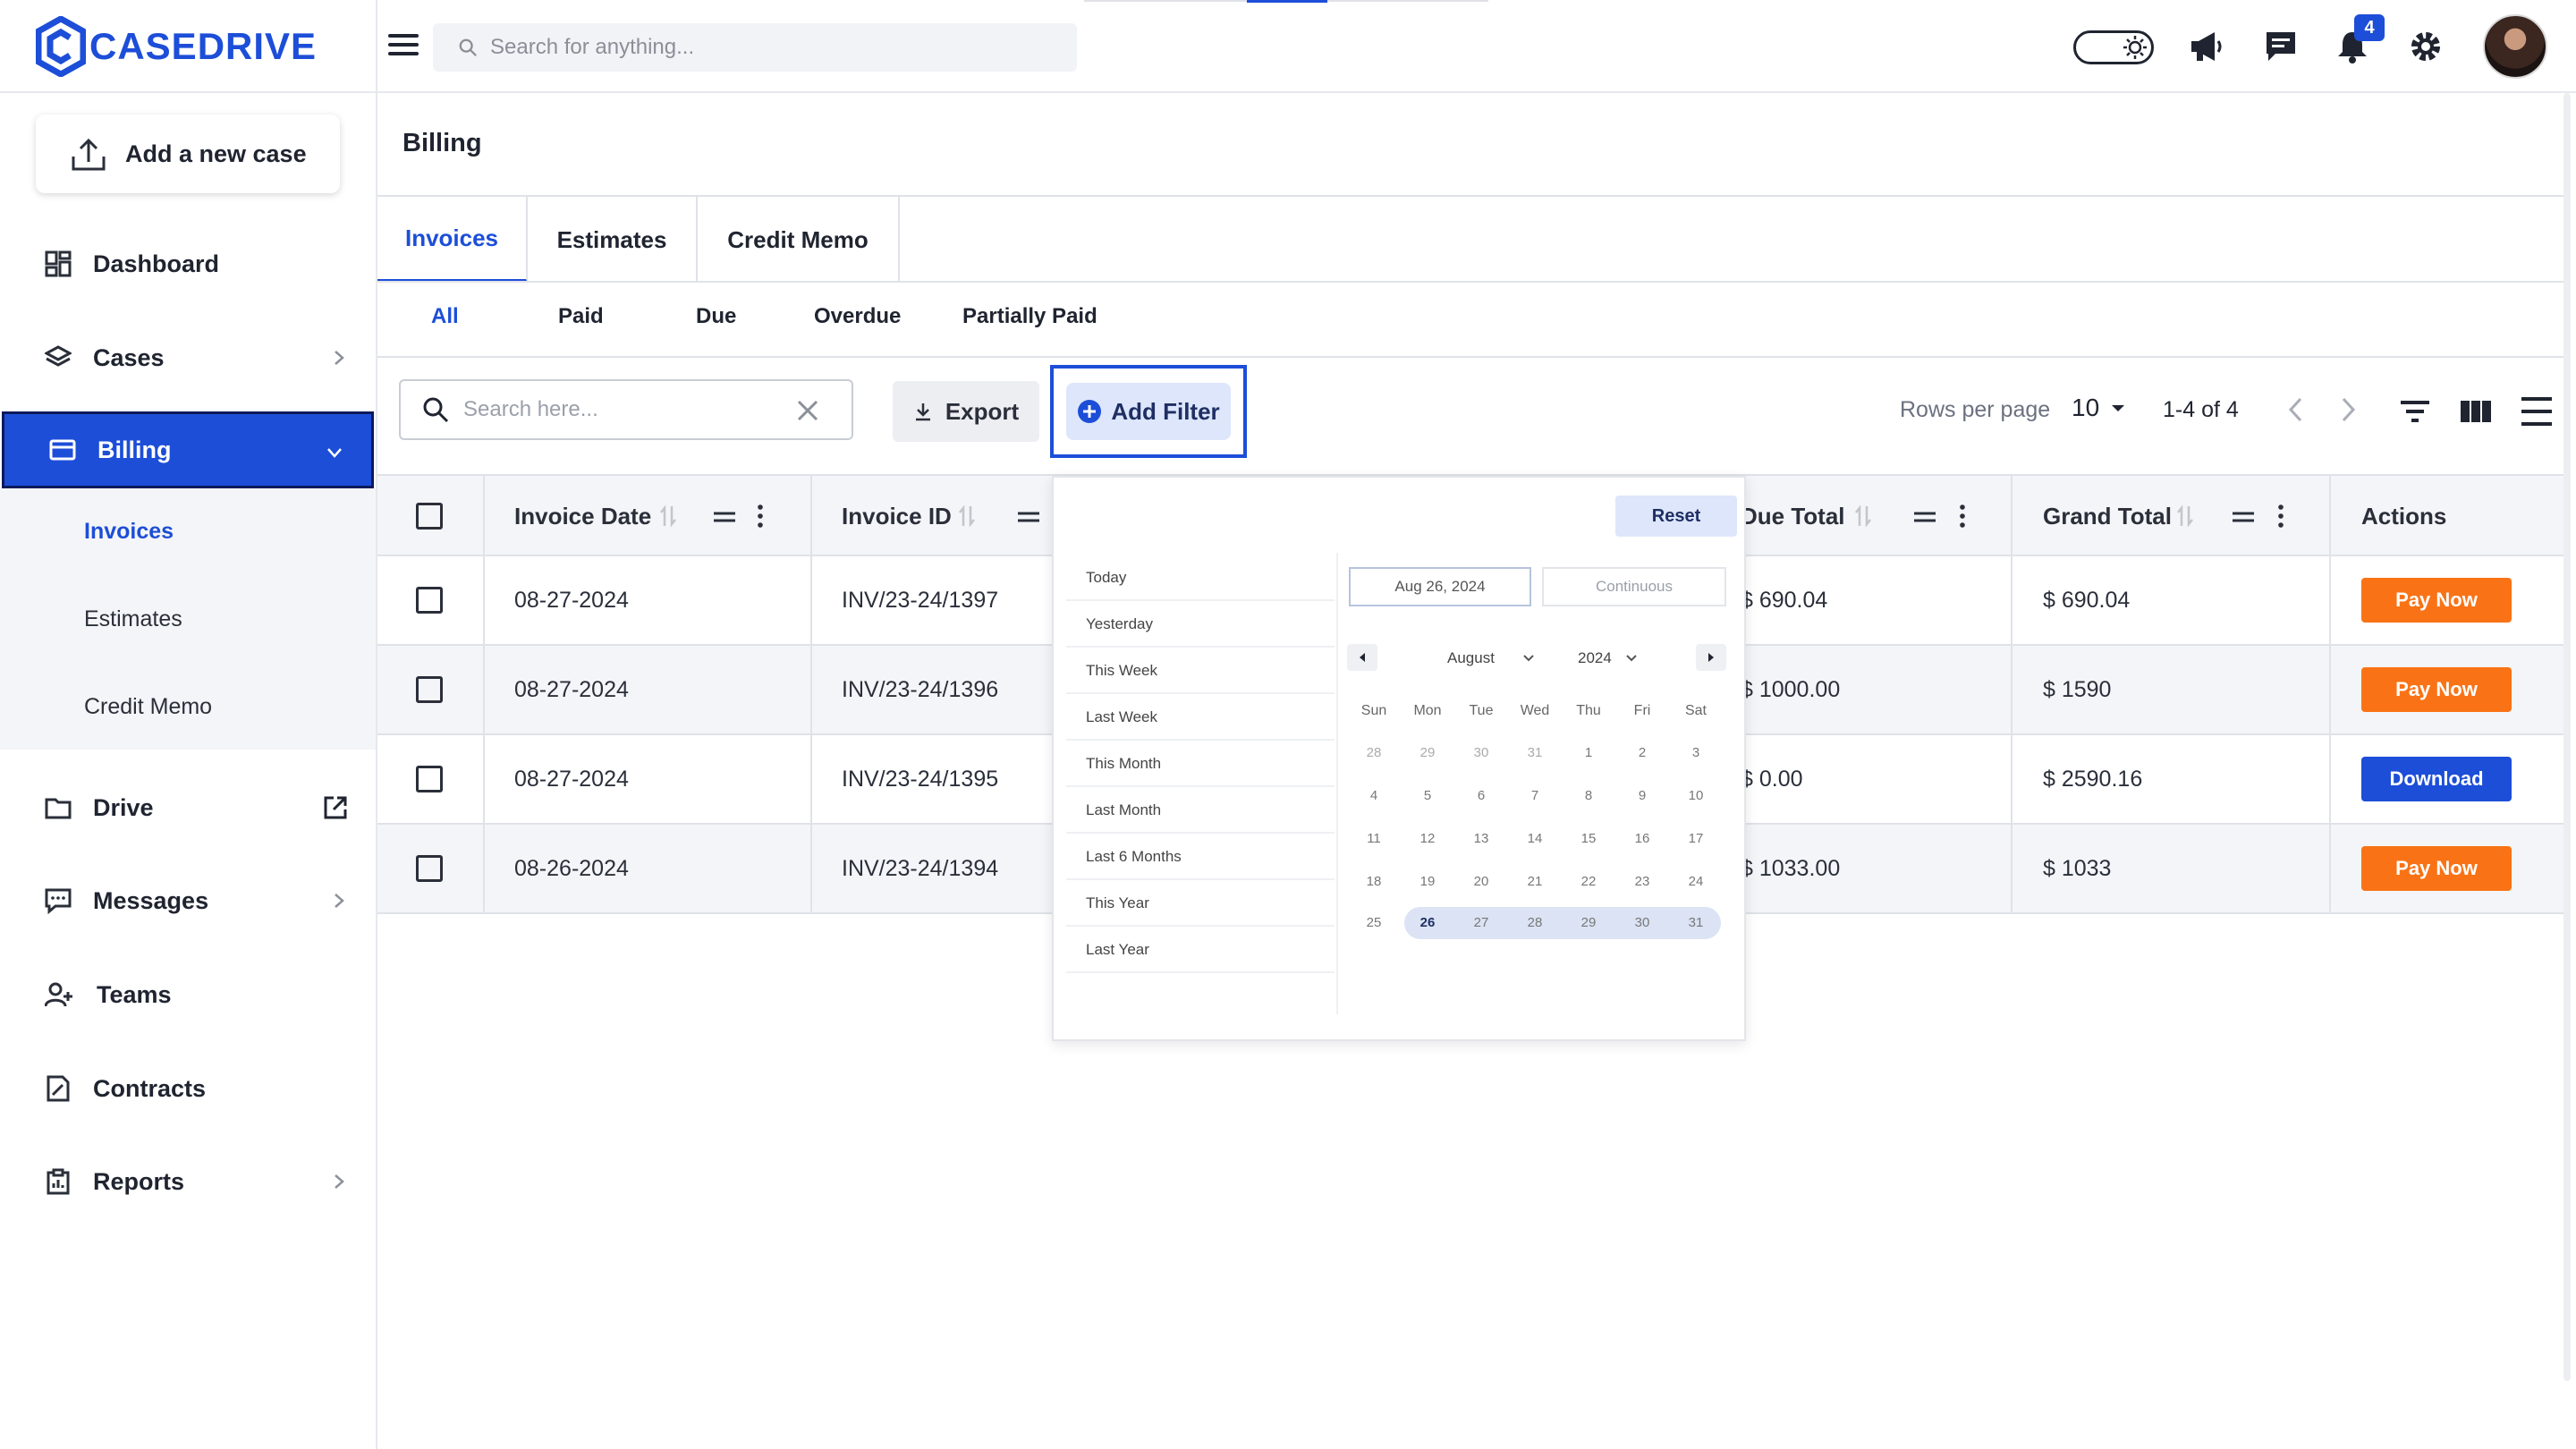 Image resolution: width=2576 pixels, height=1449 pixels. I want to click on subtab-paid: Paid, so click(581, 316).